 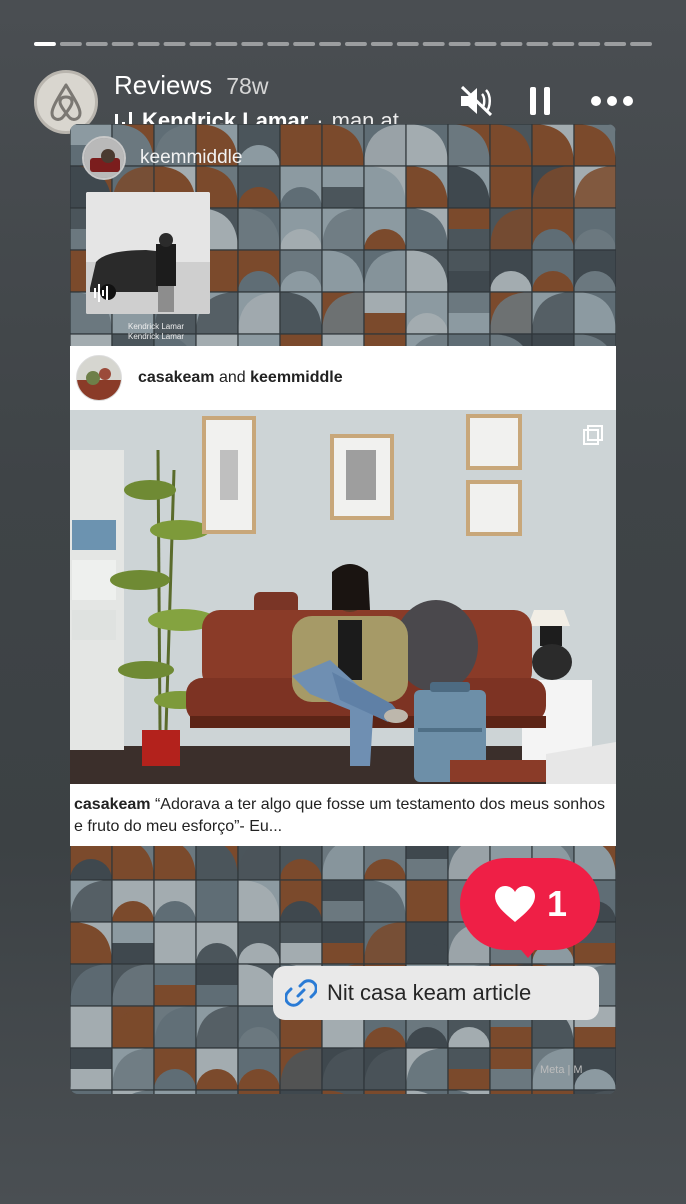 What do you see at coordinates (191, 157) in the screenshot?
I see `reel-author-name: keemmiddle` at bounding box center [191, 157].